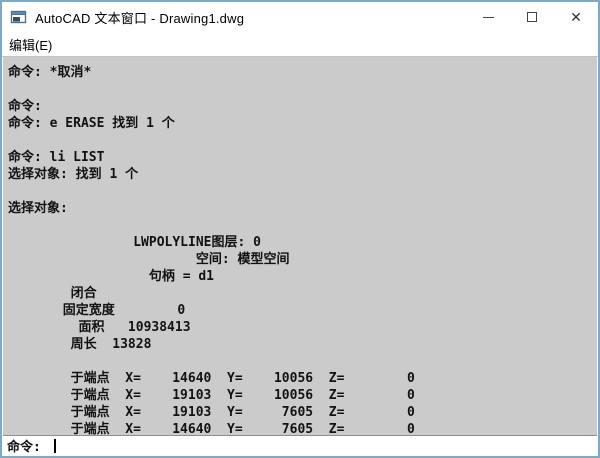  I want to click on window-controls: ✕, so click(532, 17).